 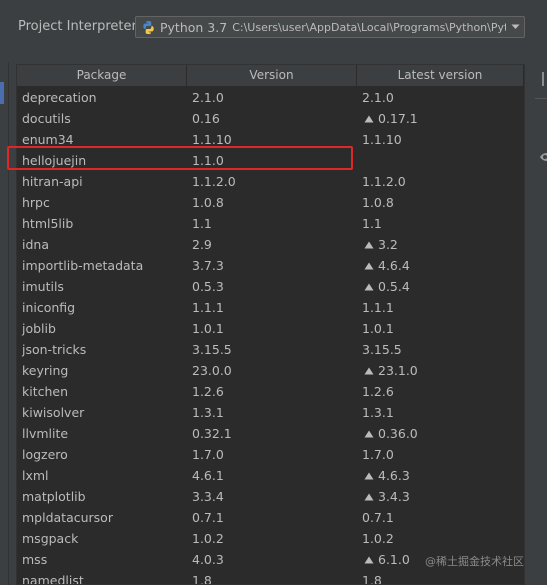 What do you see at coordinates (378, 202) in the screenshot?
I see `latest-version-text: 1.0.8` at bounding box center [378, 202].